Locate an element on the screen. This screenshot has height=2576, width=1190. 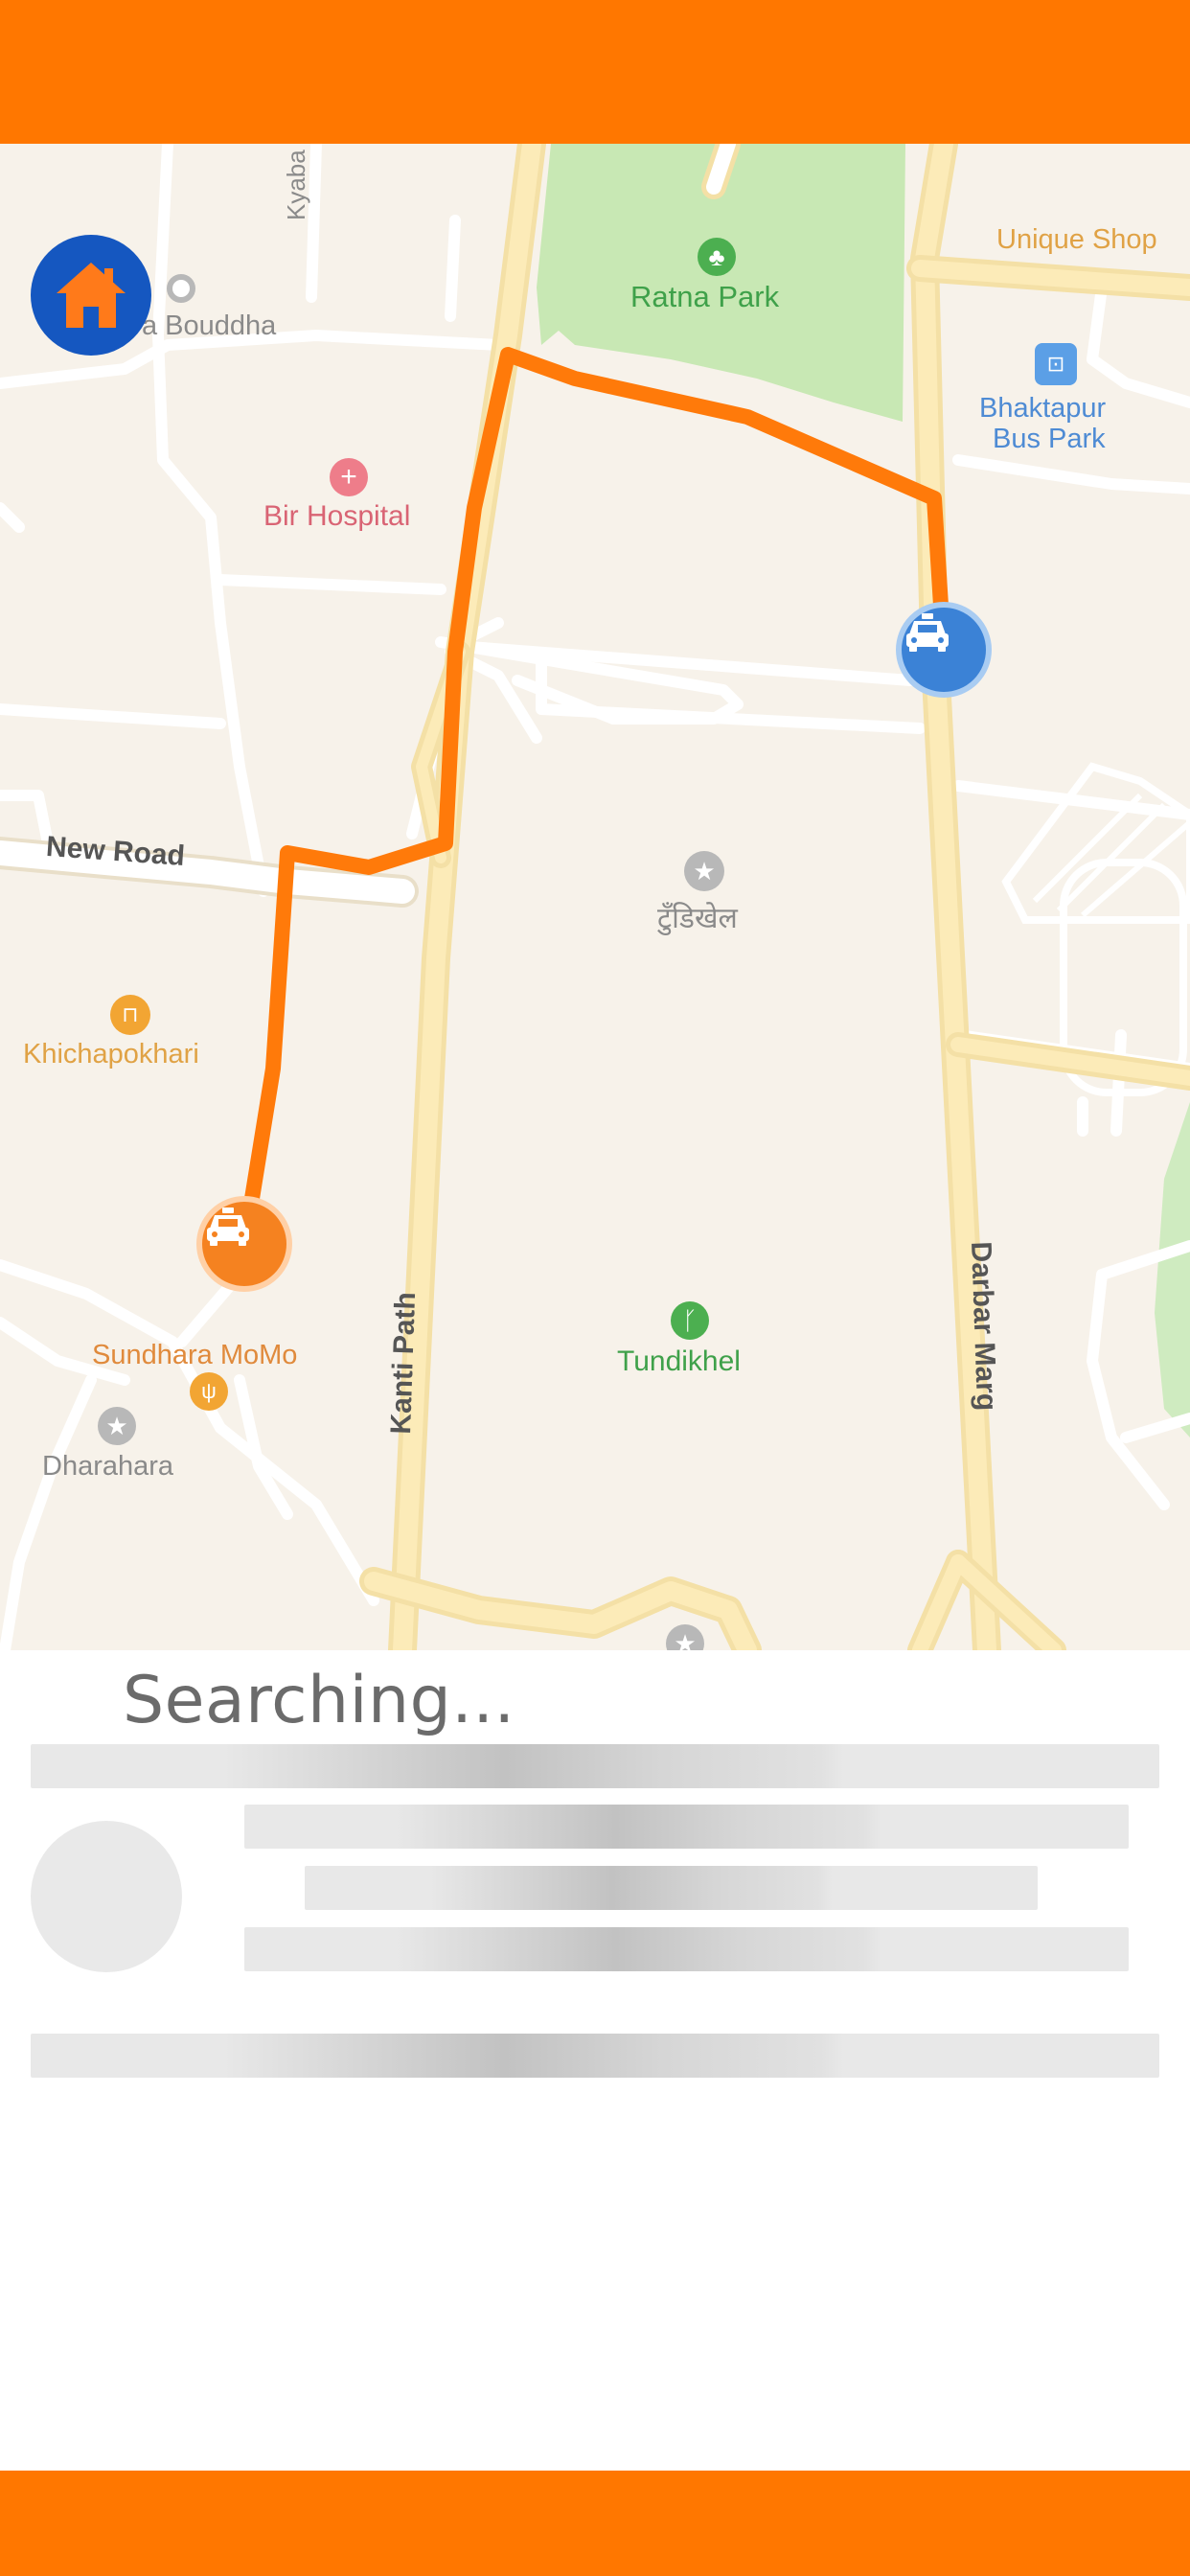
label-sundhara-momo: Sundhara MoMo is located at coordinates (195, 1355).